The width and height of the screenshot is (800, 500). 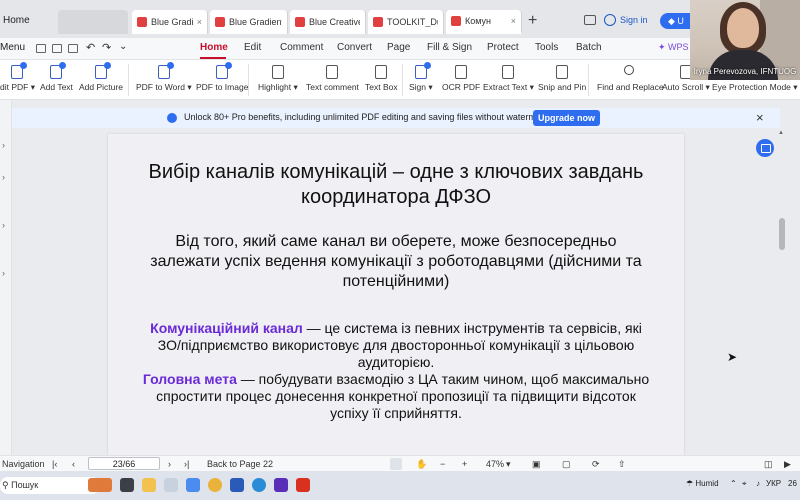 I want to click on last-page-icon: ›|, so click(x=186, y=464).